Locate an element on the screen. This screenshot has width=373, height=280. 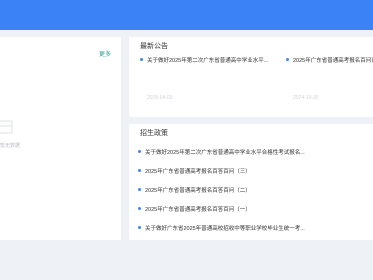
policy-item: 2025年广东省普通高考报名百答百问（一） is located at coordinates (251, 208).